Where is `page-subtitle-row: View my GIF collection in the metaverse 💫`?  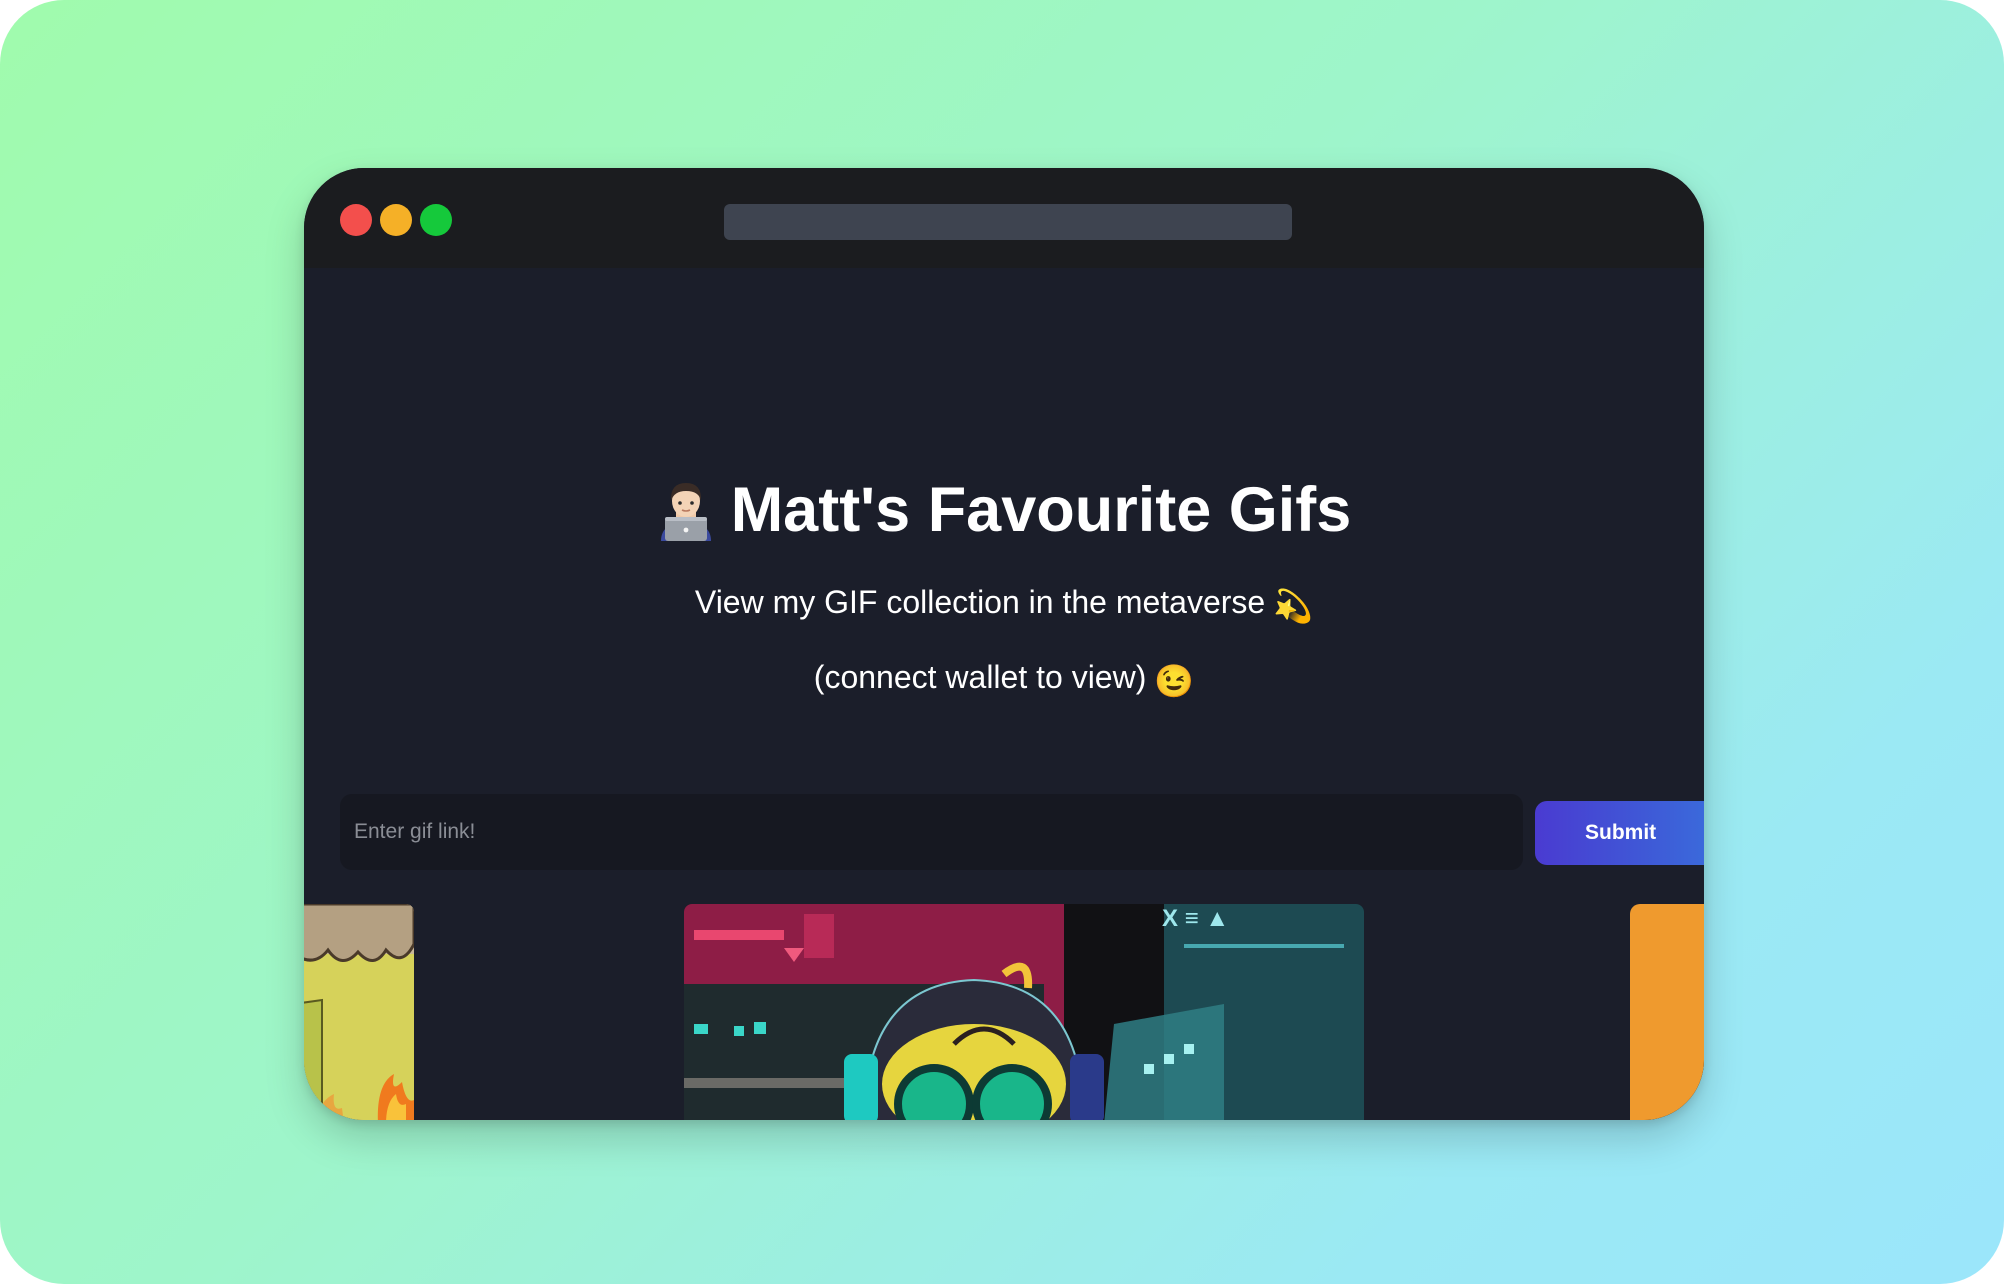 page-subtitle-row: View my GIF collection in the metaverse 💫 is located at coordinates (1004, 604).